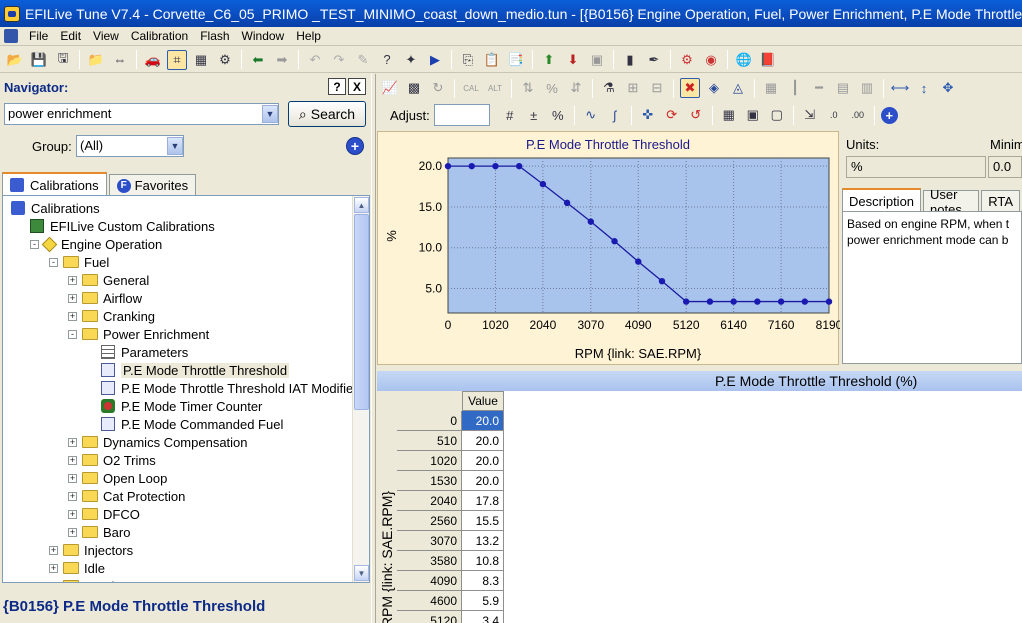 The image size is (1022, 623). What do you see at coordinates (327, 114) in the screenshot?
I see `search-button: ⌕ Search` at bounding box center [327, 114].